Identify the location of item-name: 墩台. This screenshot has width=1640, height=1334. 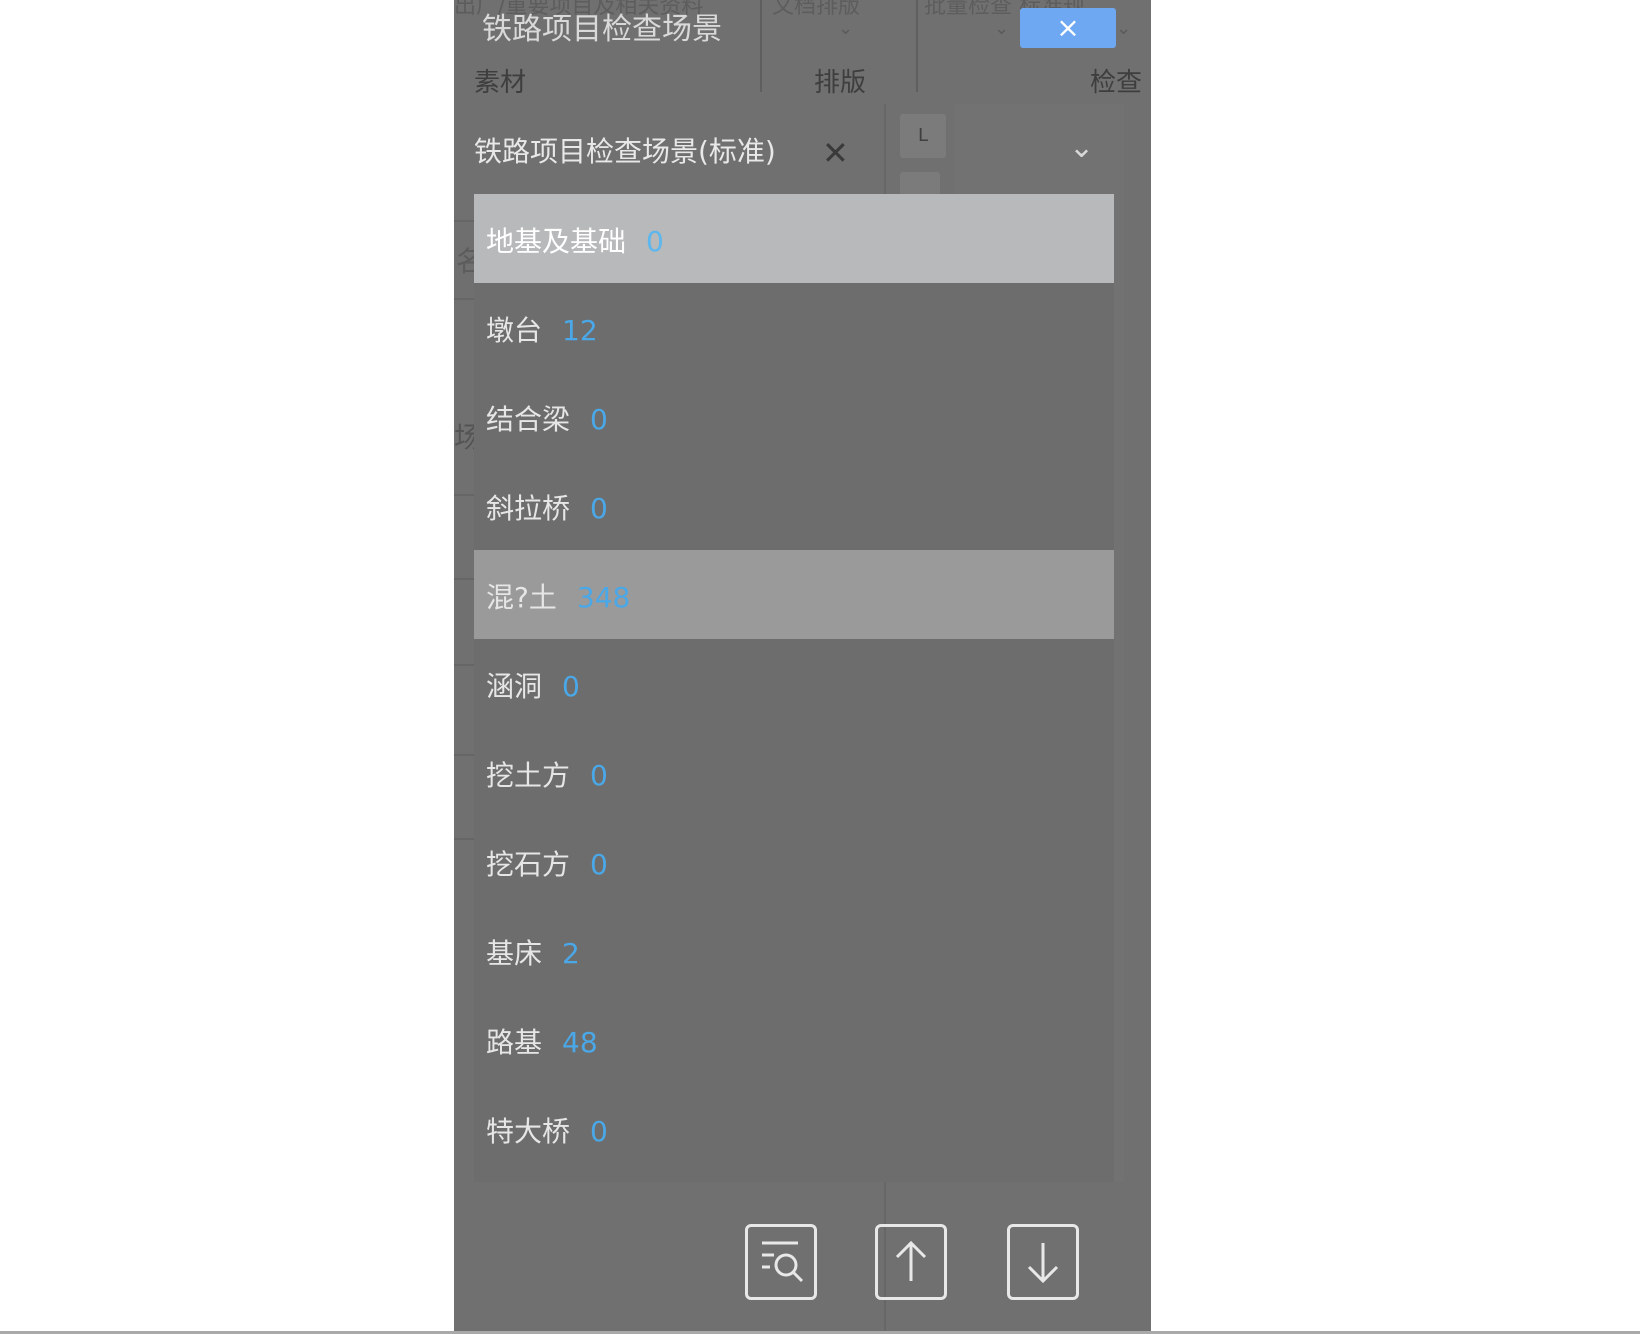
(514, 330).